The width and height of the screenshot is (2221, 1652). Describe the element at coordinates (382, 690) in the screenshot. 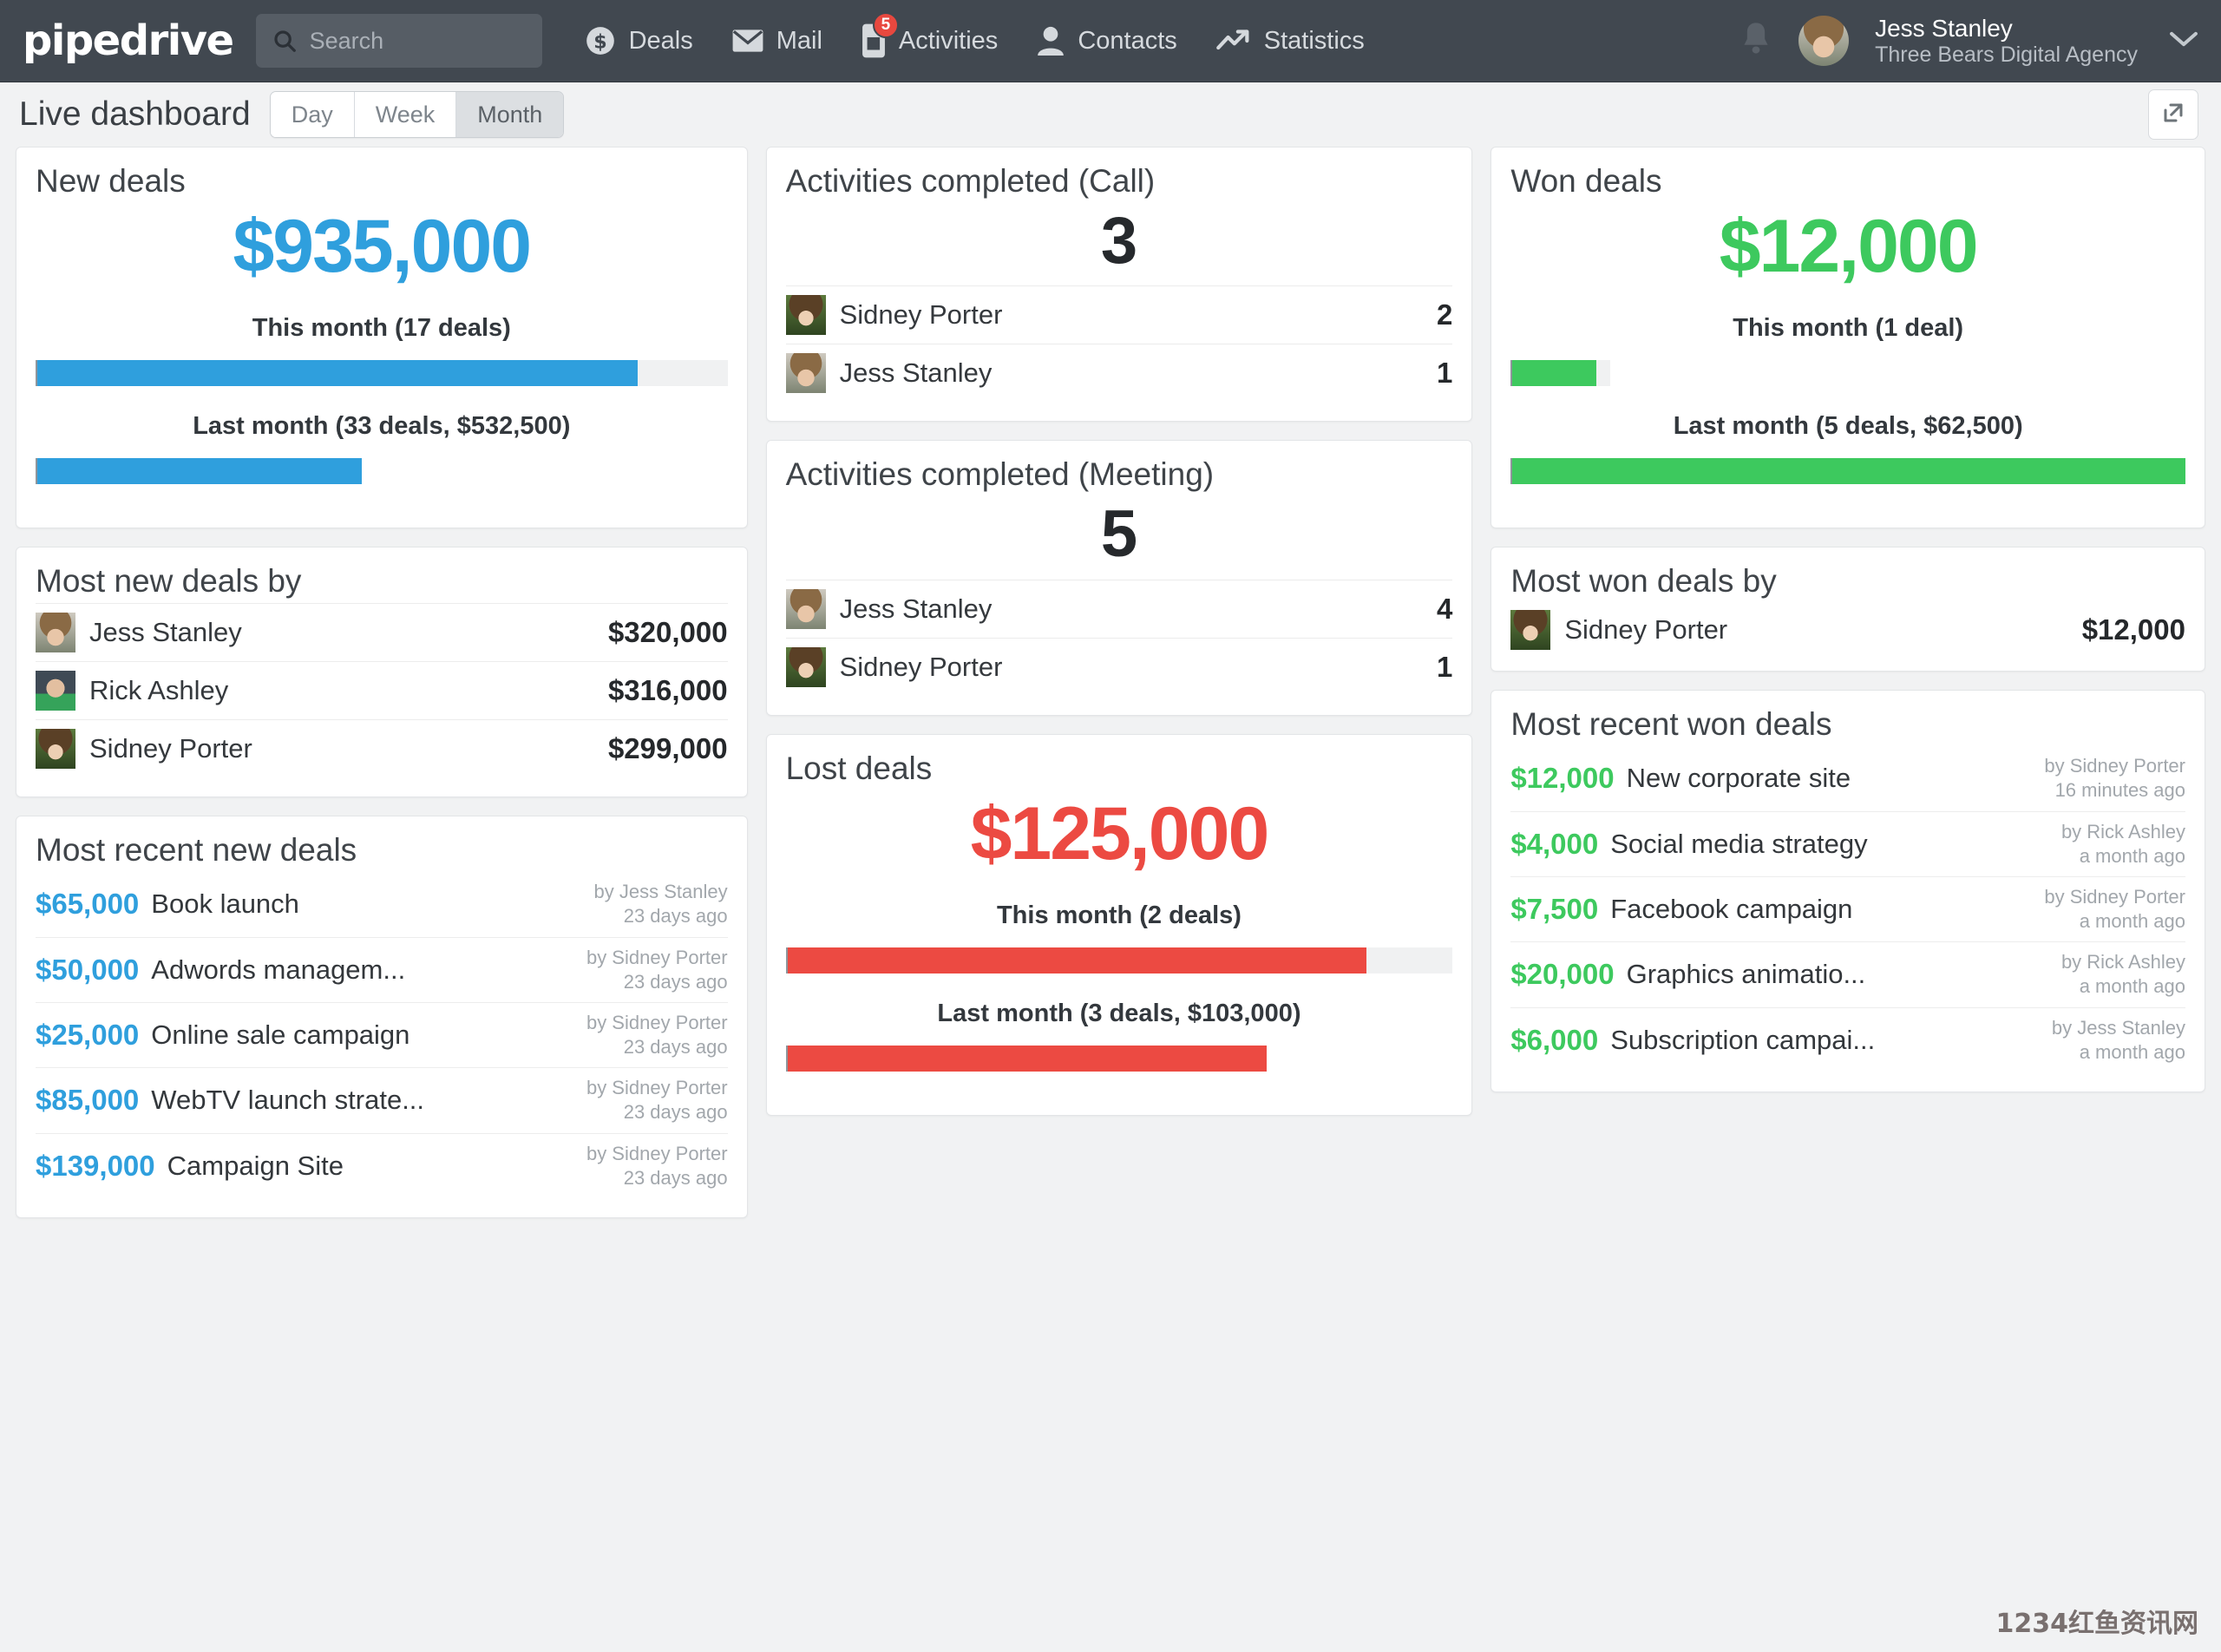

I see `table-row: Rick Ashley $316,000` at that location.